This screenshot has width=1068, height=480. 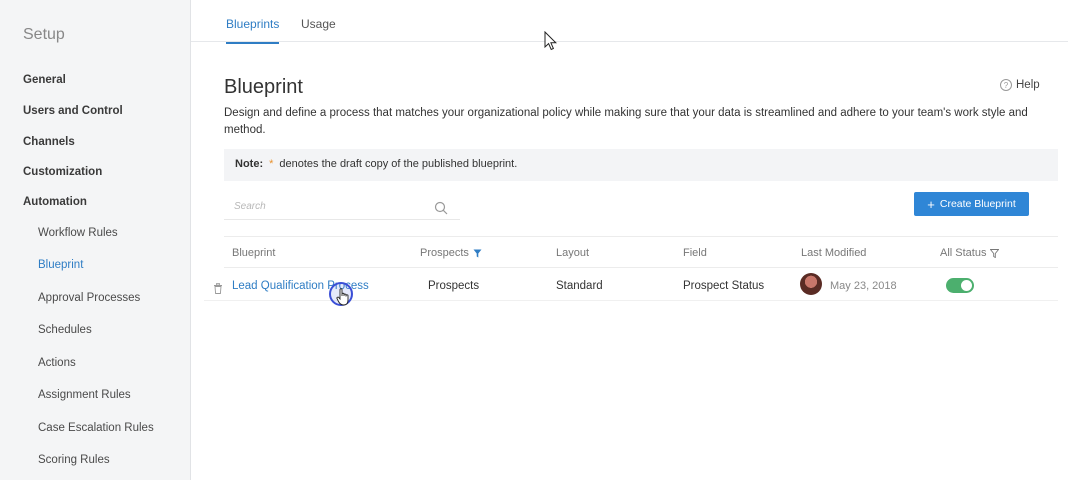 I want to click on sidebar-item-users-and-control: Users and Control, so click(x=73, y=111).